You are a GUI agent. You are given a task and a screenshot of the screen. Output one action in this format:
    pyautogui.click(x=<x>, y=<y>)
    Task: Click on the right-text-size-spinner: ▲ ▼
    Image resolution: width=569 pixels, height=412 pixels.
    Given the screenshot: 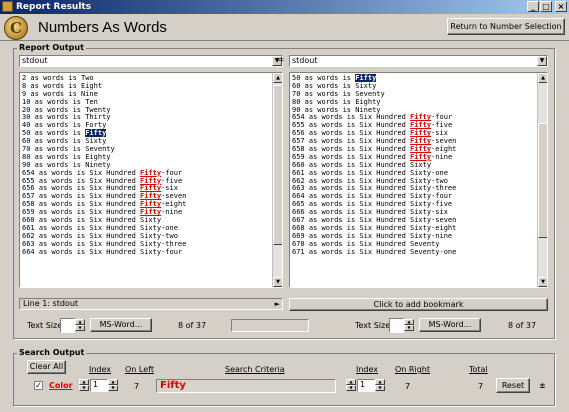 What is the action you would take?
    pyautogui.click(x=409, y=325)
    